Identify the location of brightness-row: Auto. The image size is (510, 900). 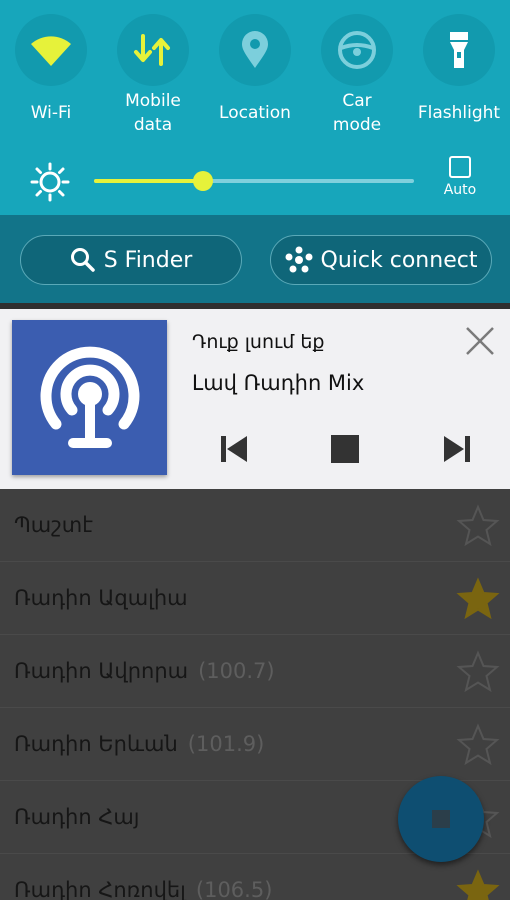
(255, 182).